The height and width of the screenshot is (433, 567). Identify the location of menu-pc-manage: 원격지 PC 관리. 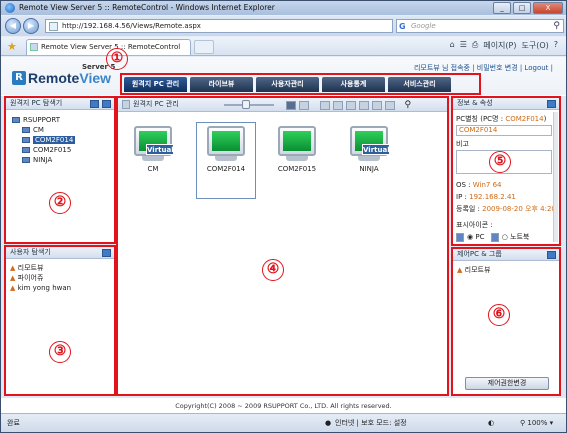
(155, 84).